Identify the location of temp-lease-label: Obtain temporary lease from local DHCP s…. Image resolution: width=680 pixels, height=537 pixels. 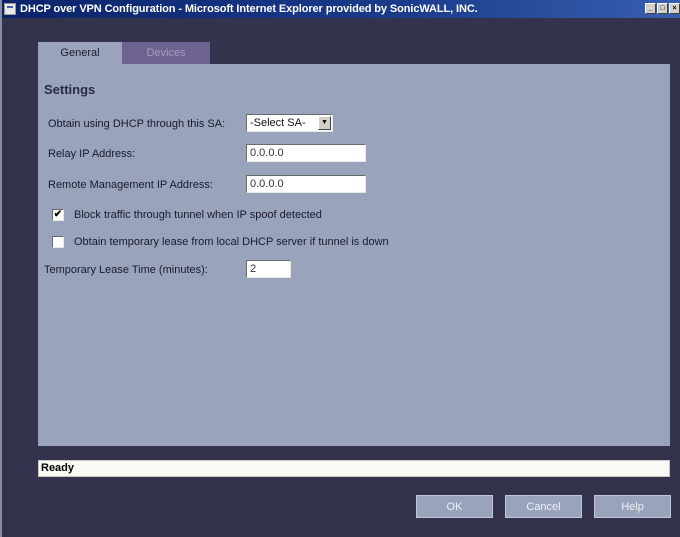
(231, 242).